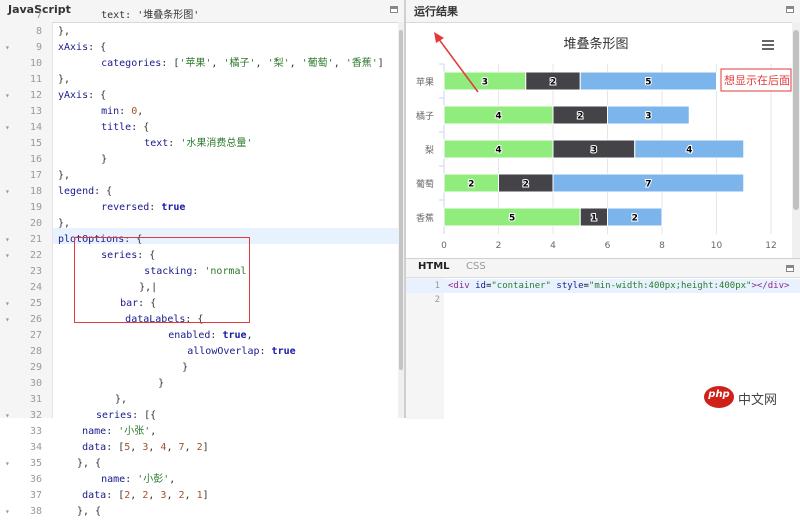  I want to click on code-line: 17},, so click(202, 176).